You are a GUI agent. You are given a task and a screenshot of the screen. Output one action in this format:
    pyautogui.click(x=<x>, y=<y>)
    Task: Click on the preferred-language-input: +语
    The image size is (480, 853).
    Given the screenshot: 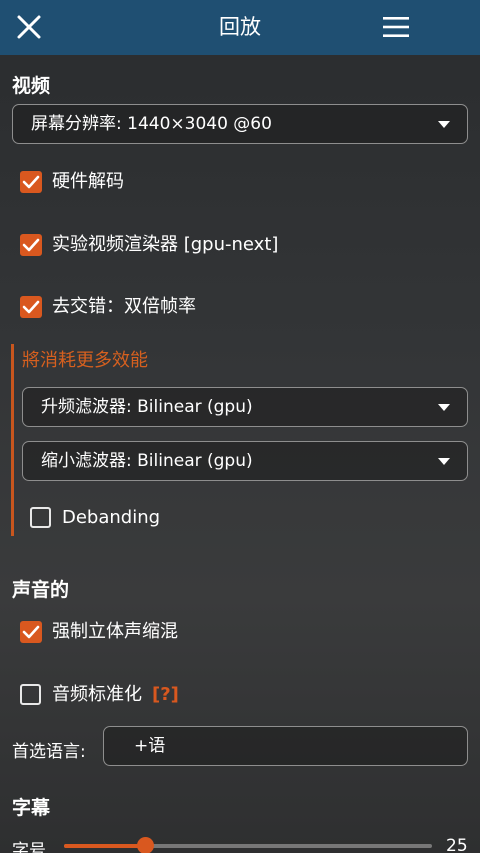 What is the action you would take?
    pyautogui.click(x=285, y=746)
    